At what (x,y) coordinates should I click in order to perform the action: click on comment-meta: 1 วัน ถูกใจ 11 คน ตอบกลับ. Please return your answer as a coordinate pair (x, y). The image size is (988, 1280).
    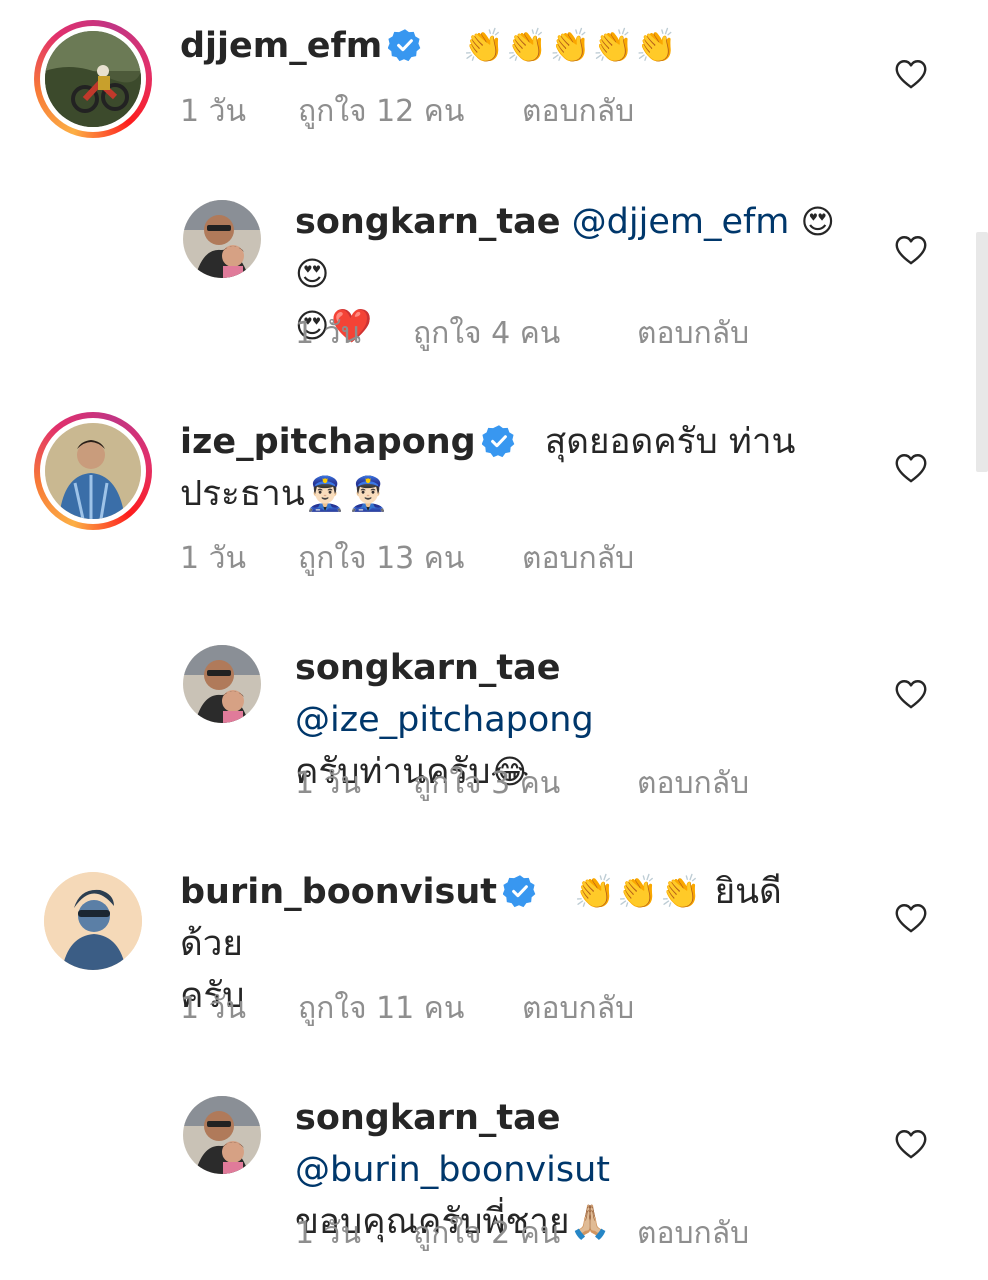
    Looking at the image, I should click on (407, 1008).